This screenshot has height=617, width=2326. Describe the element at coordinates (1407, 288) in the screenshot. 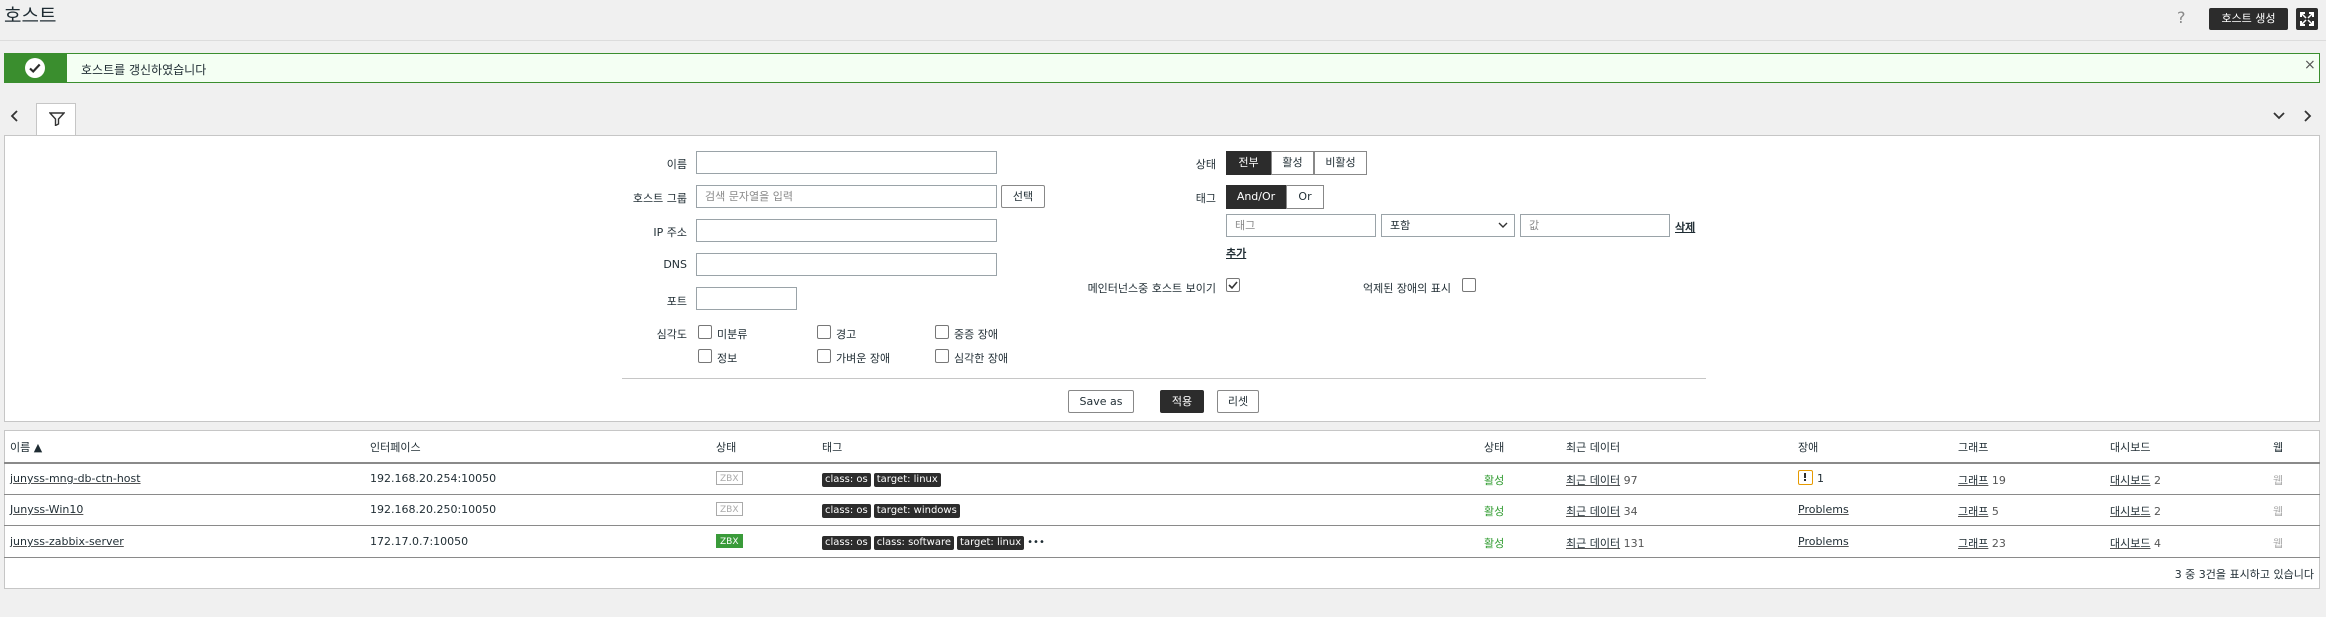

I see `suppressed-label: 억제된 장애의 표시` at that location.